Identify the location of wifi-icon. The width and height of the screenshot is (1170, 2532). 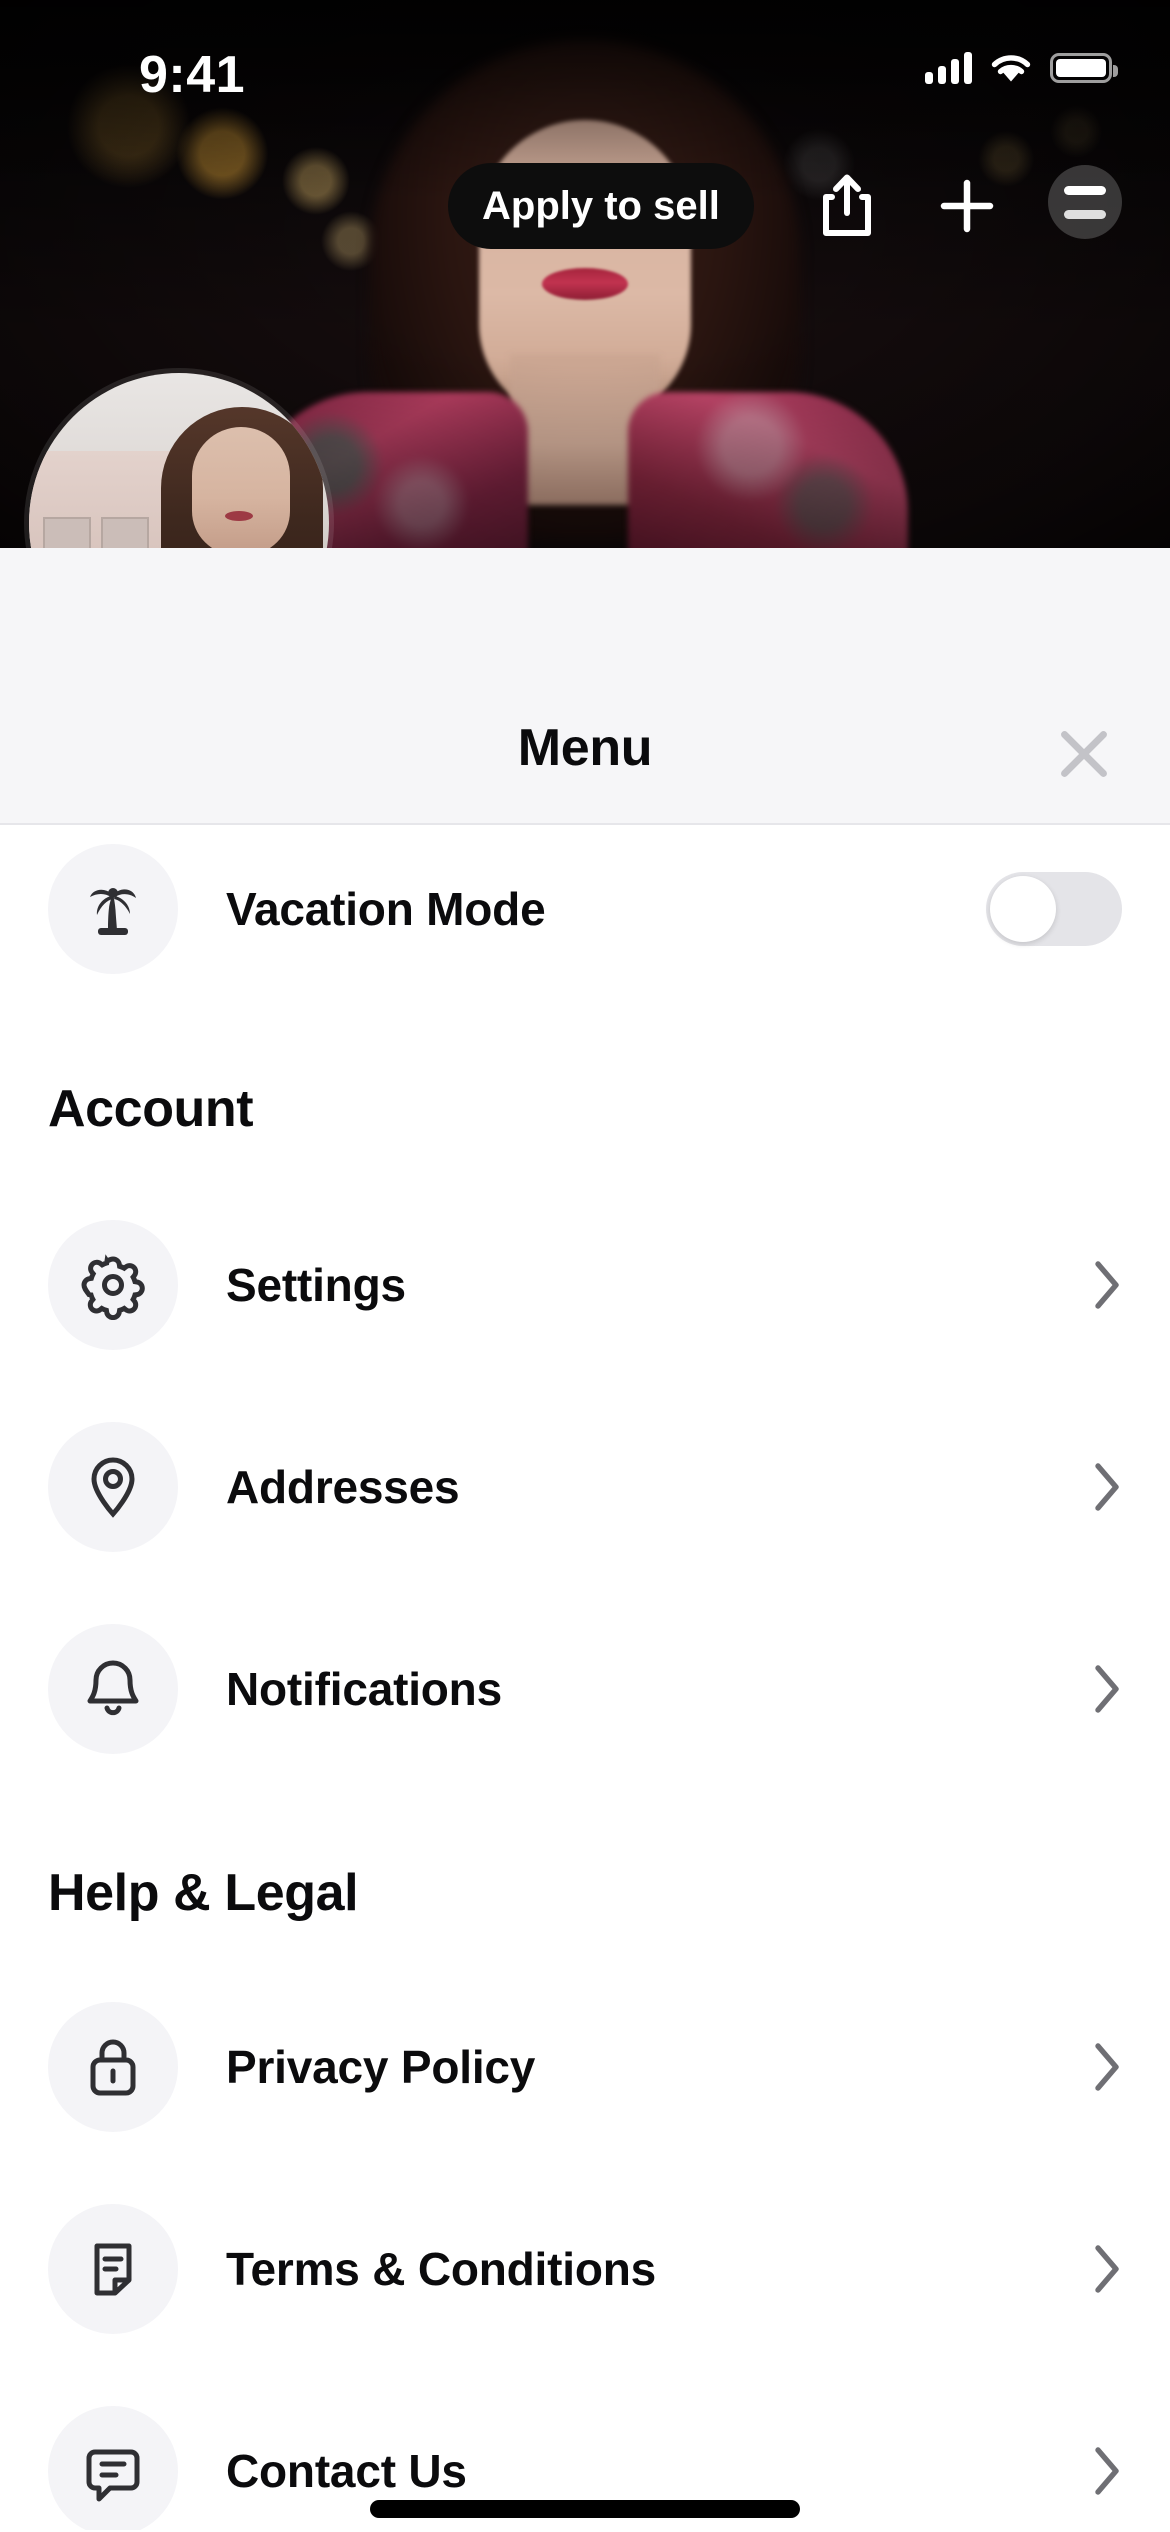
(1011, 68).